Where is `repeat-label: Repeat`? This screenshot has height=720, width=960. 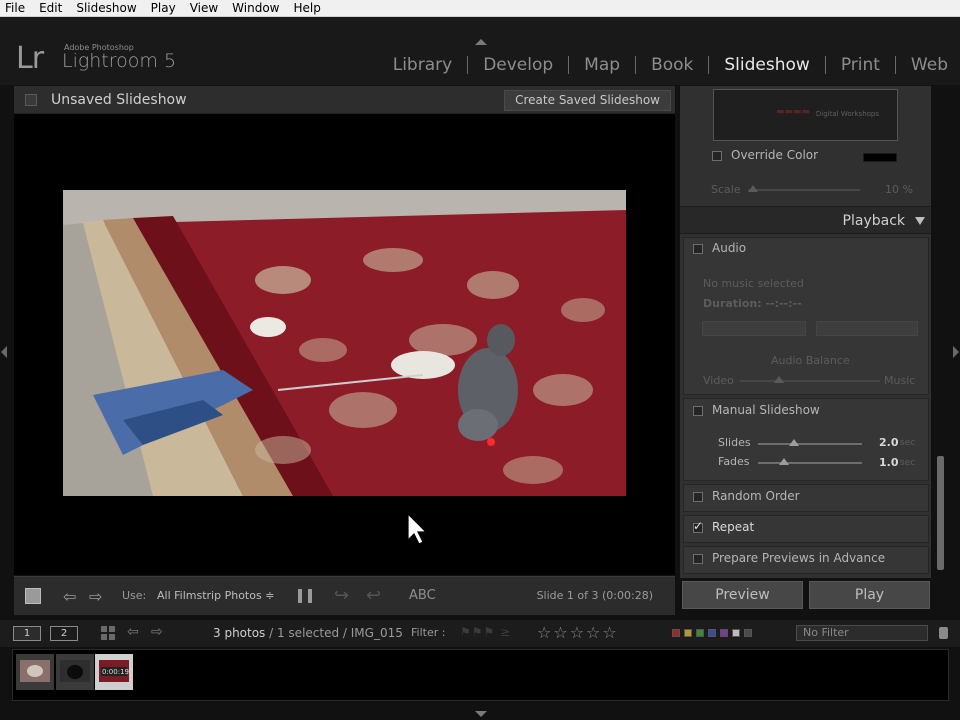 repeat-label: Repeat is located at coordinates (733, 527).